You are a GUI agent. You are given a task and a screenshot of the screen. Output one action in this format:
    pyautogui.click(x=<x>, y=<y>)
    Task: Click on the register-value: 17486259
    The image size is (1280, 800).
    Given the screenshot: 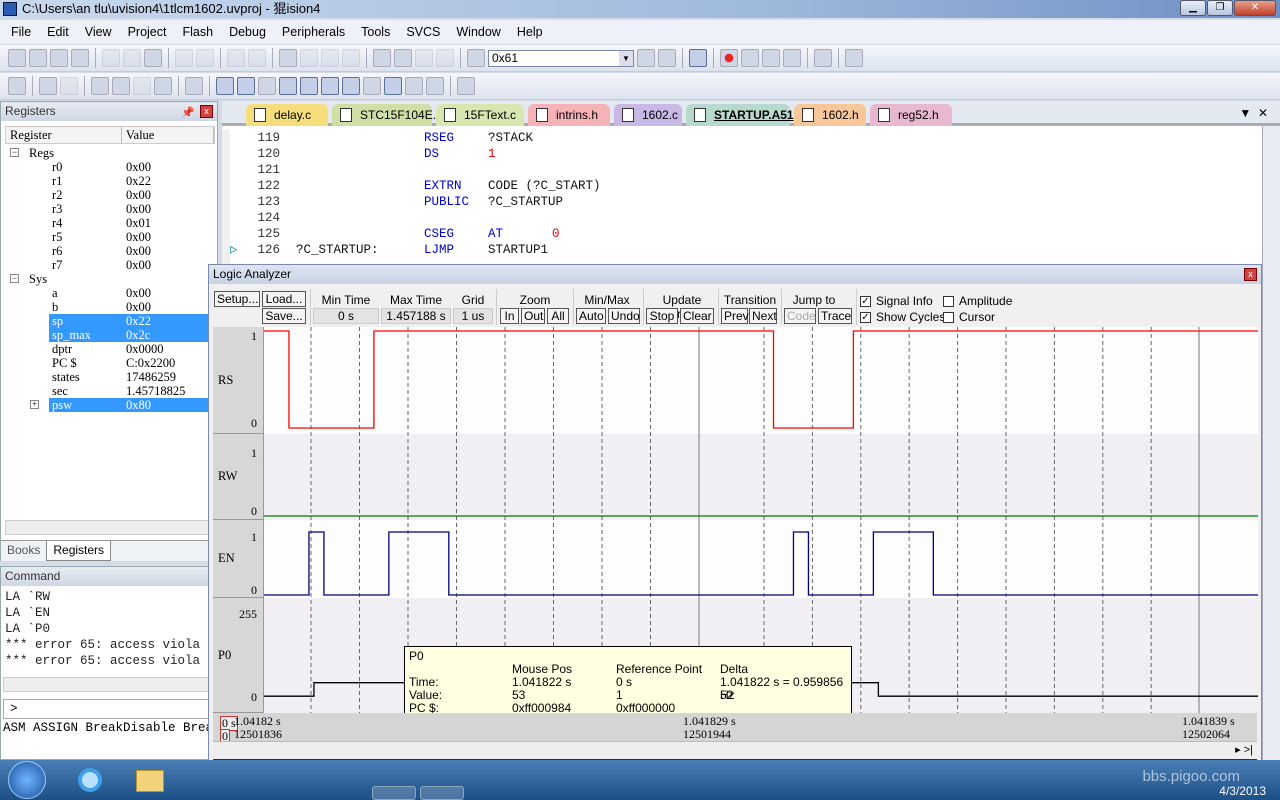 What is the action you would take?
    pyautogui.click(x=151, y=377)
    